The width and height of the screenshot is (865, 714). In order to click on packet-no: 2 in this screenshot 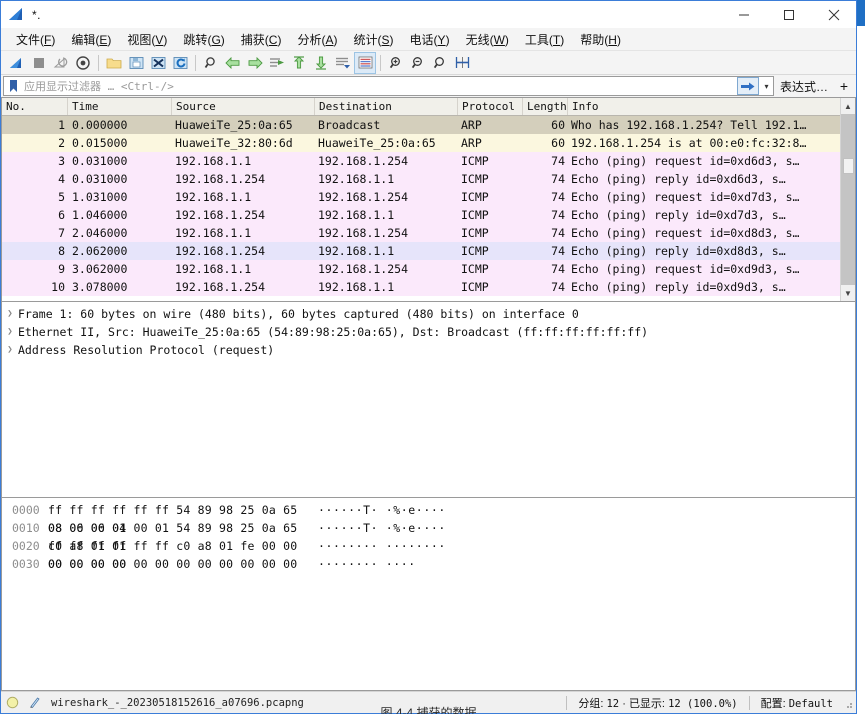, I will do `click(61, 143)`.